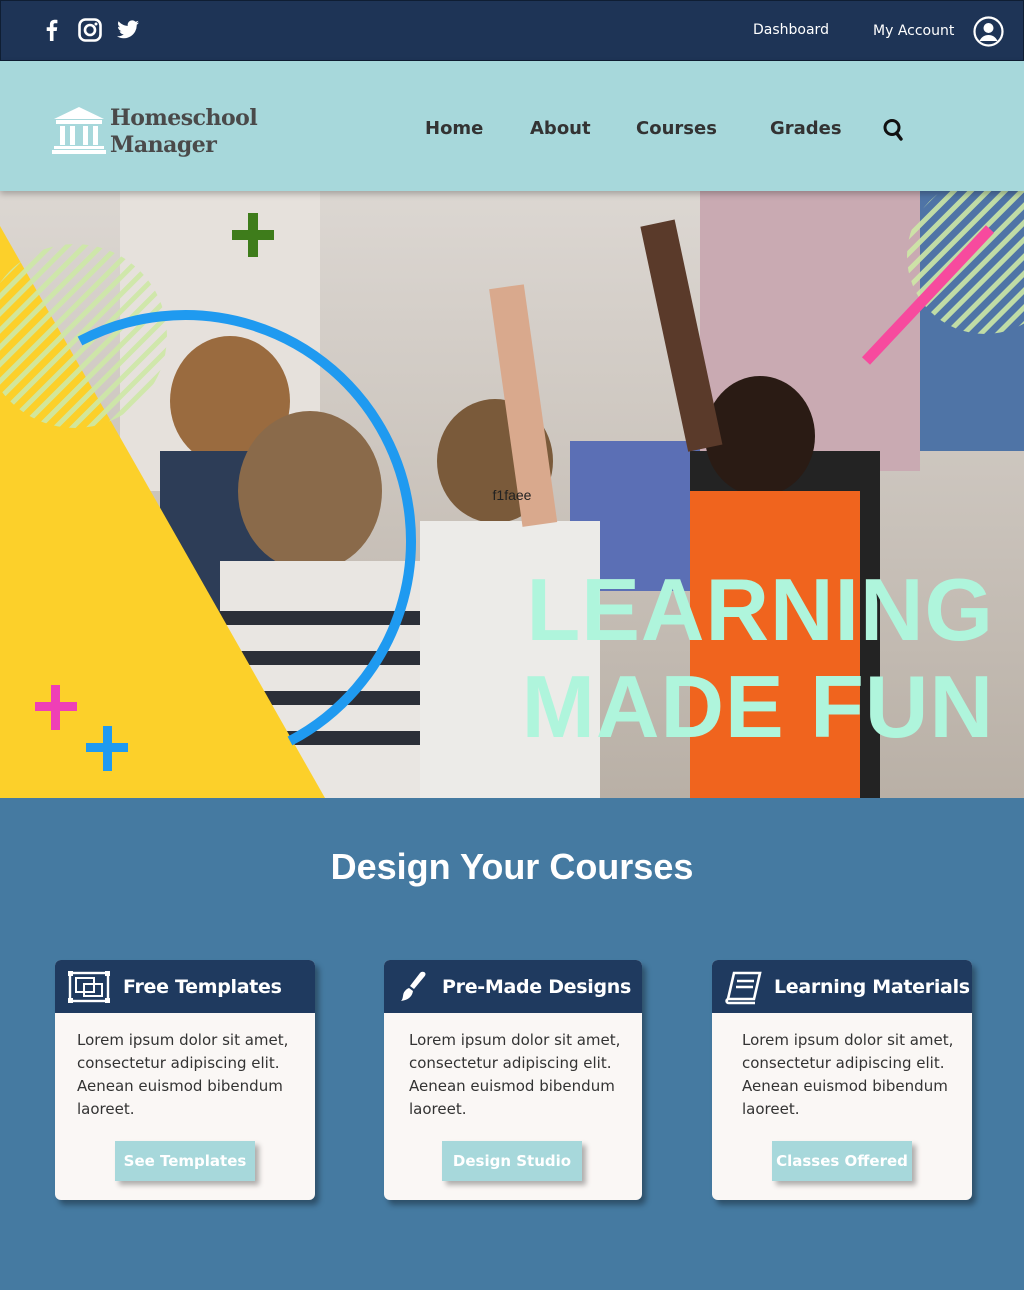 The height and width of the screenshot is (1290, 1024). I want to click on card-header: Pre-Made Designs, so click(513, 986).